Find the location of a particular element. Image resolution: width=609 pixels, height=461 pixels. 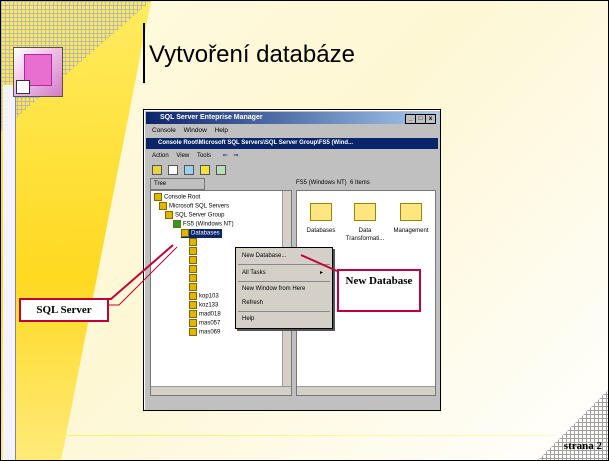

pointer-new-database is located at coordinates (319, 263).